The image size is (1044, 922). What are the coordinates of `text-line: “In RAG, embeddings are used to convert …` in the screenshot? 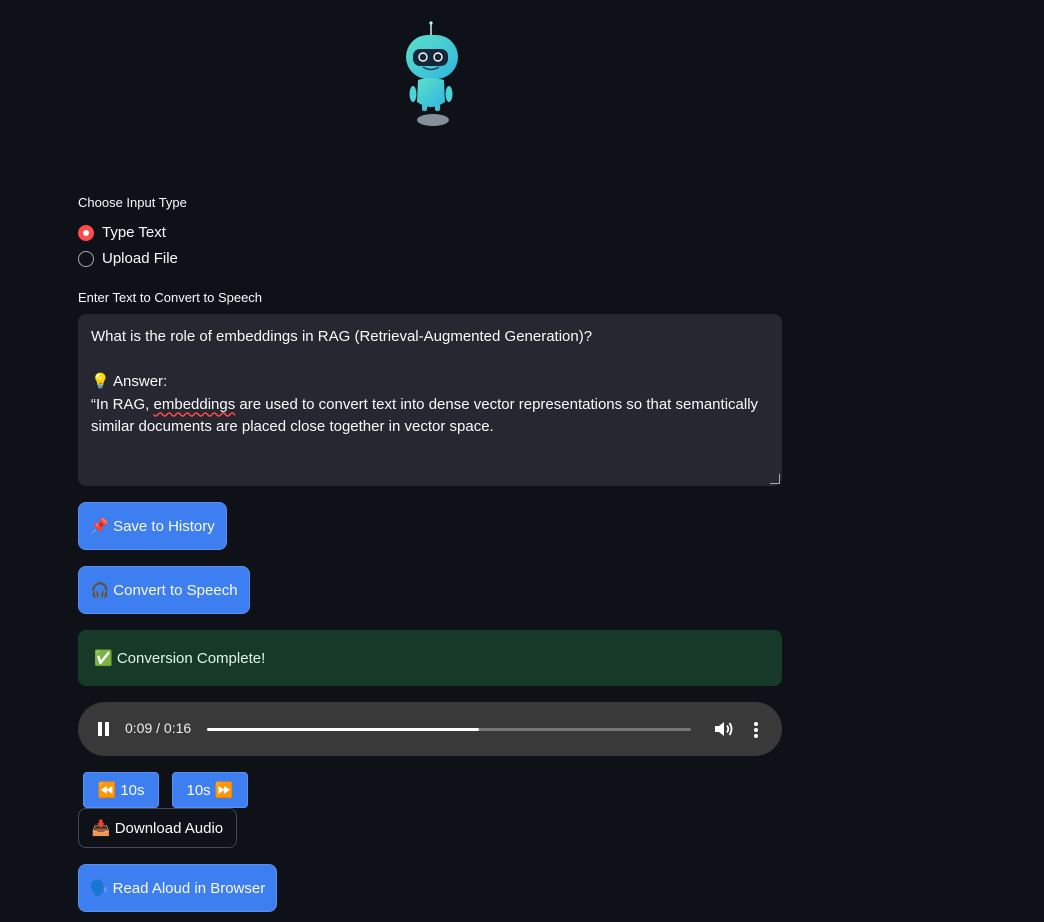 It's located at (430, 405).